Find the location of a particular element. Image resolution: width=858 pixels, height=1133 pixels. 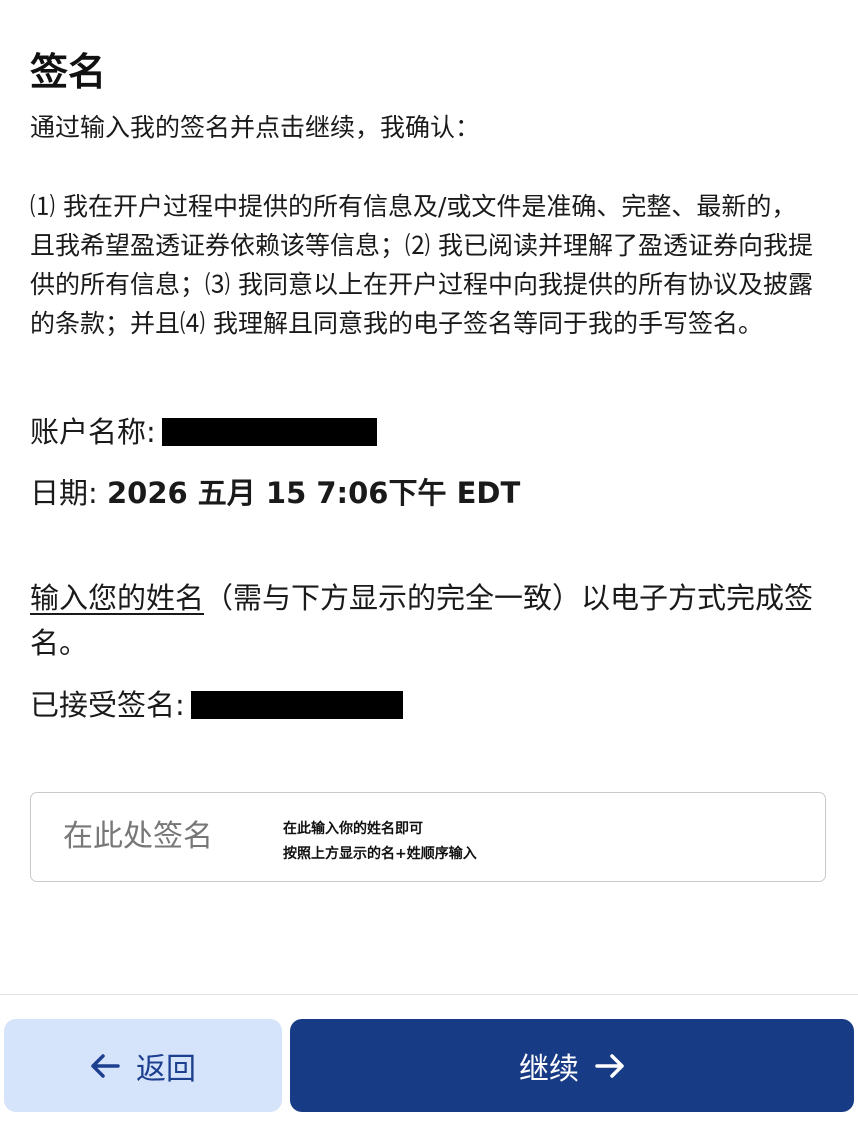

date-row: 日期: 2026 五月 15 7:06下午 EDT is located at coordinates (425, 493).